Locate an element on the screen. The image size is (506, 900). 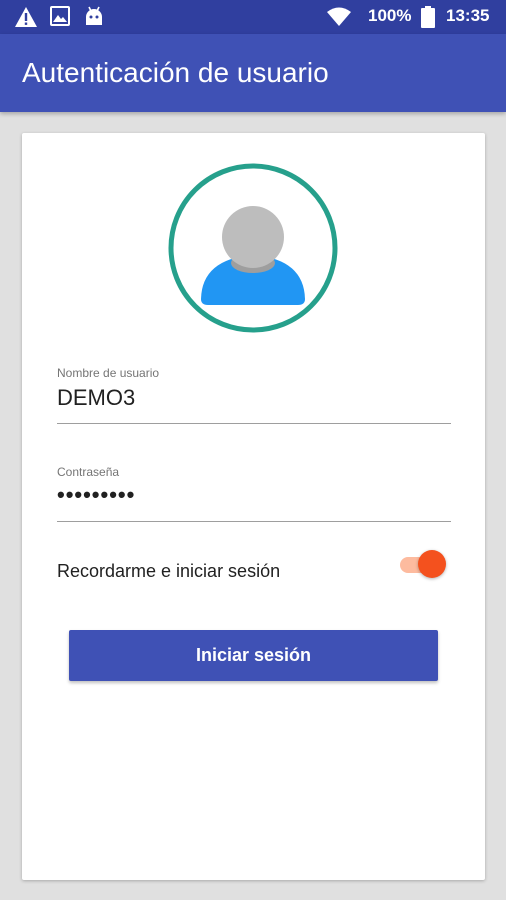
image-icon is located at coordinates (60, 18).